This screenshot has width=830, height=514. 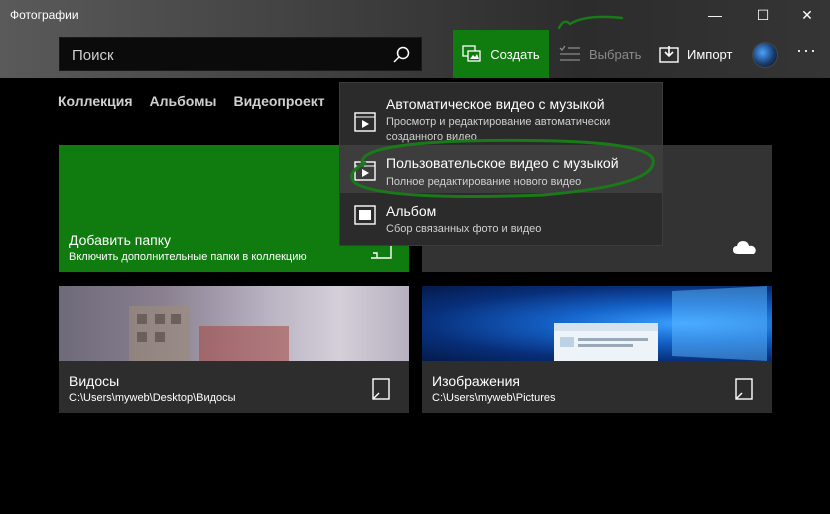 I want to click on annotation-oval, so click(x=502, y=168).